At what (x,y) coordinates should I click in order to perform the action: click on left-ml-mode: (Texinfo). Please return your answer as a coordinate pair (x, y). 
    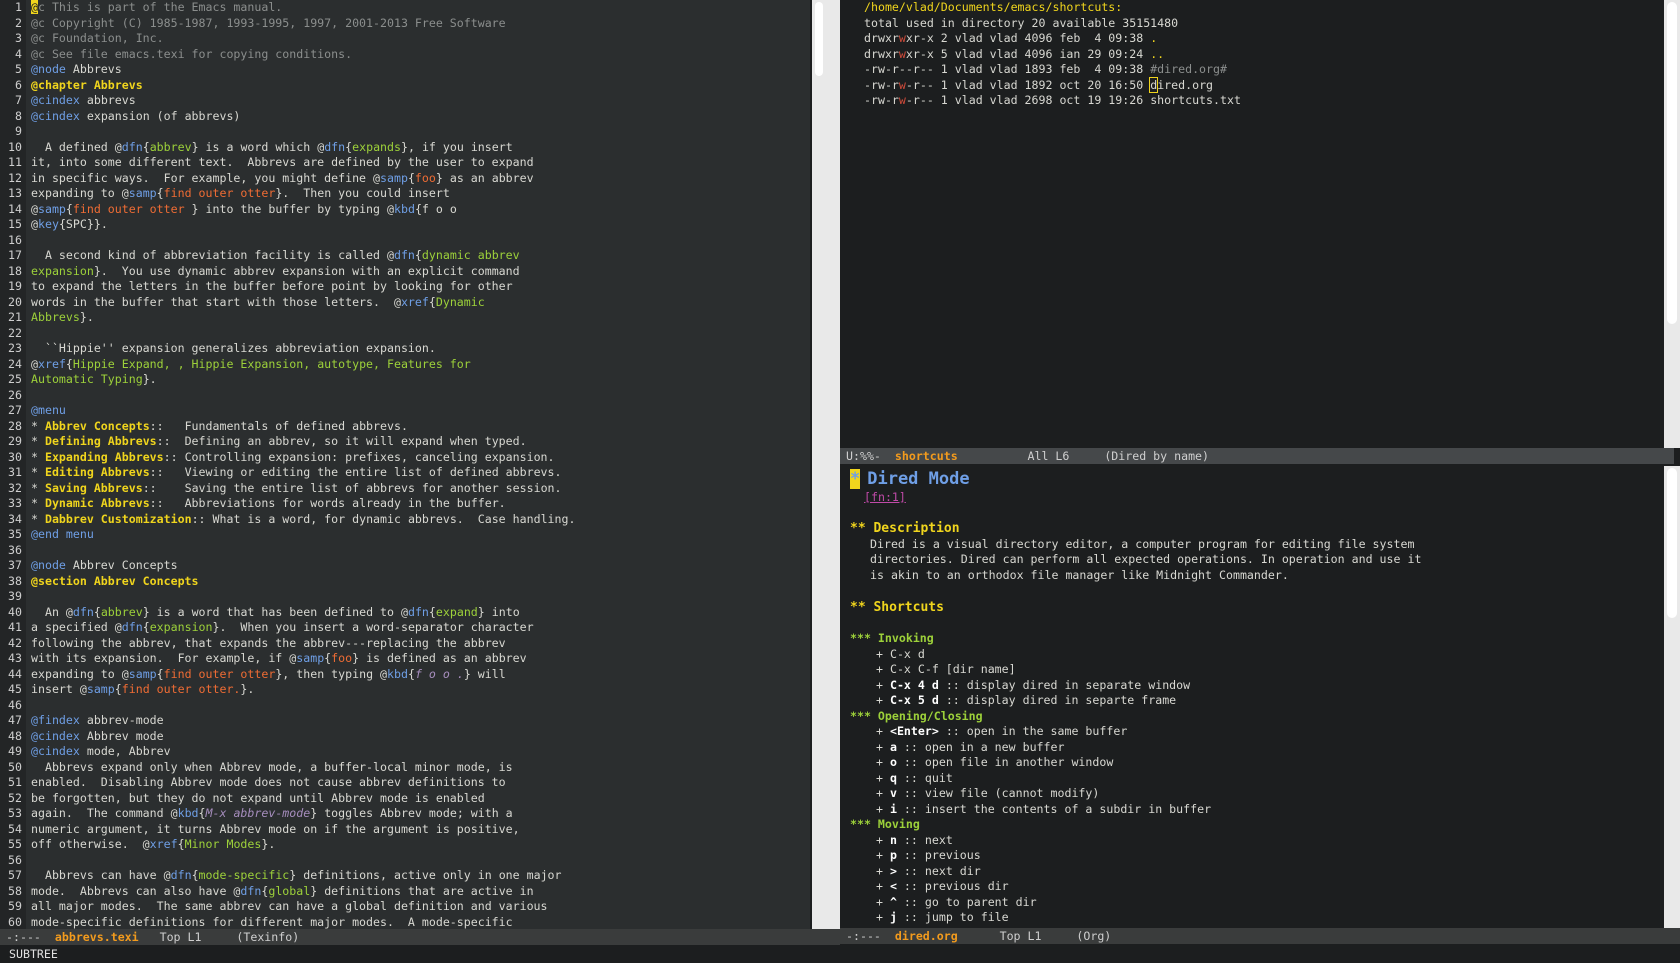
    Looking at the image, I should click on (267, 937).